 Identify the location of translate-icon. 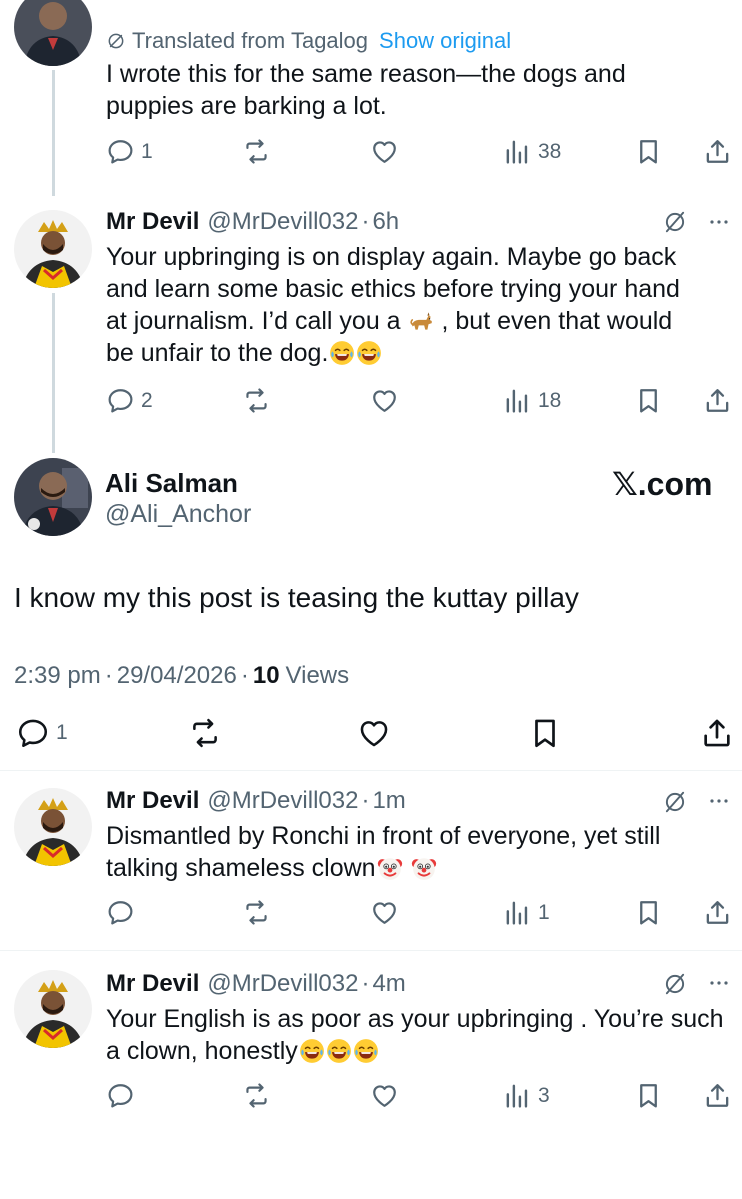
(116, 41).